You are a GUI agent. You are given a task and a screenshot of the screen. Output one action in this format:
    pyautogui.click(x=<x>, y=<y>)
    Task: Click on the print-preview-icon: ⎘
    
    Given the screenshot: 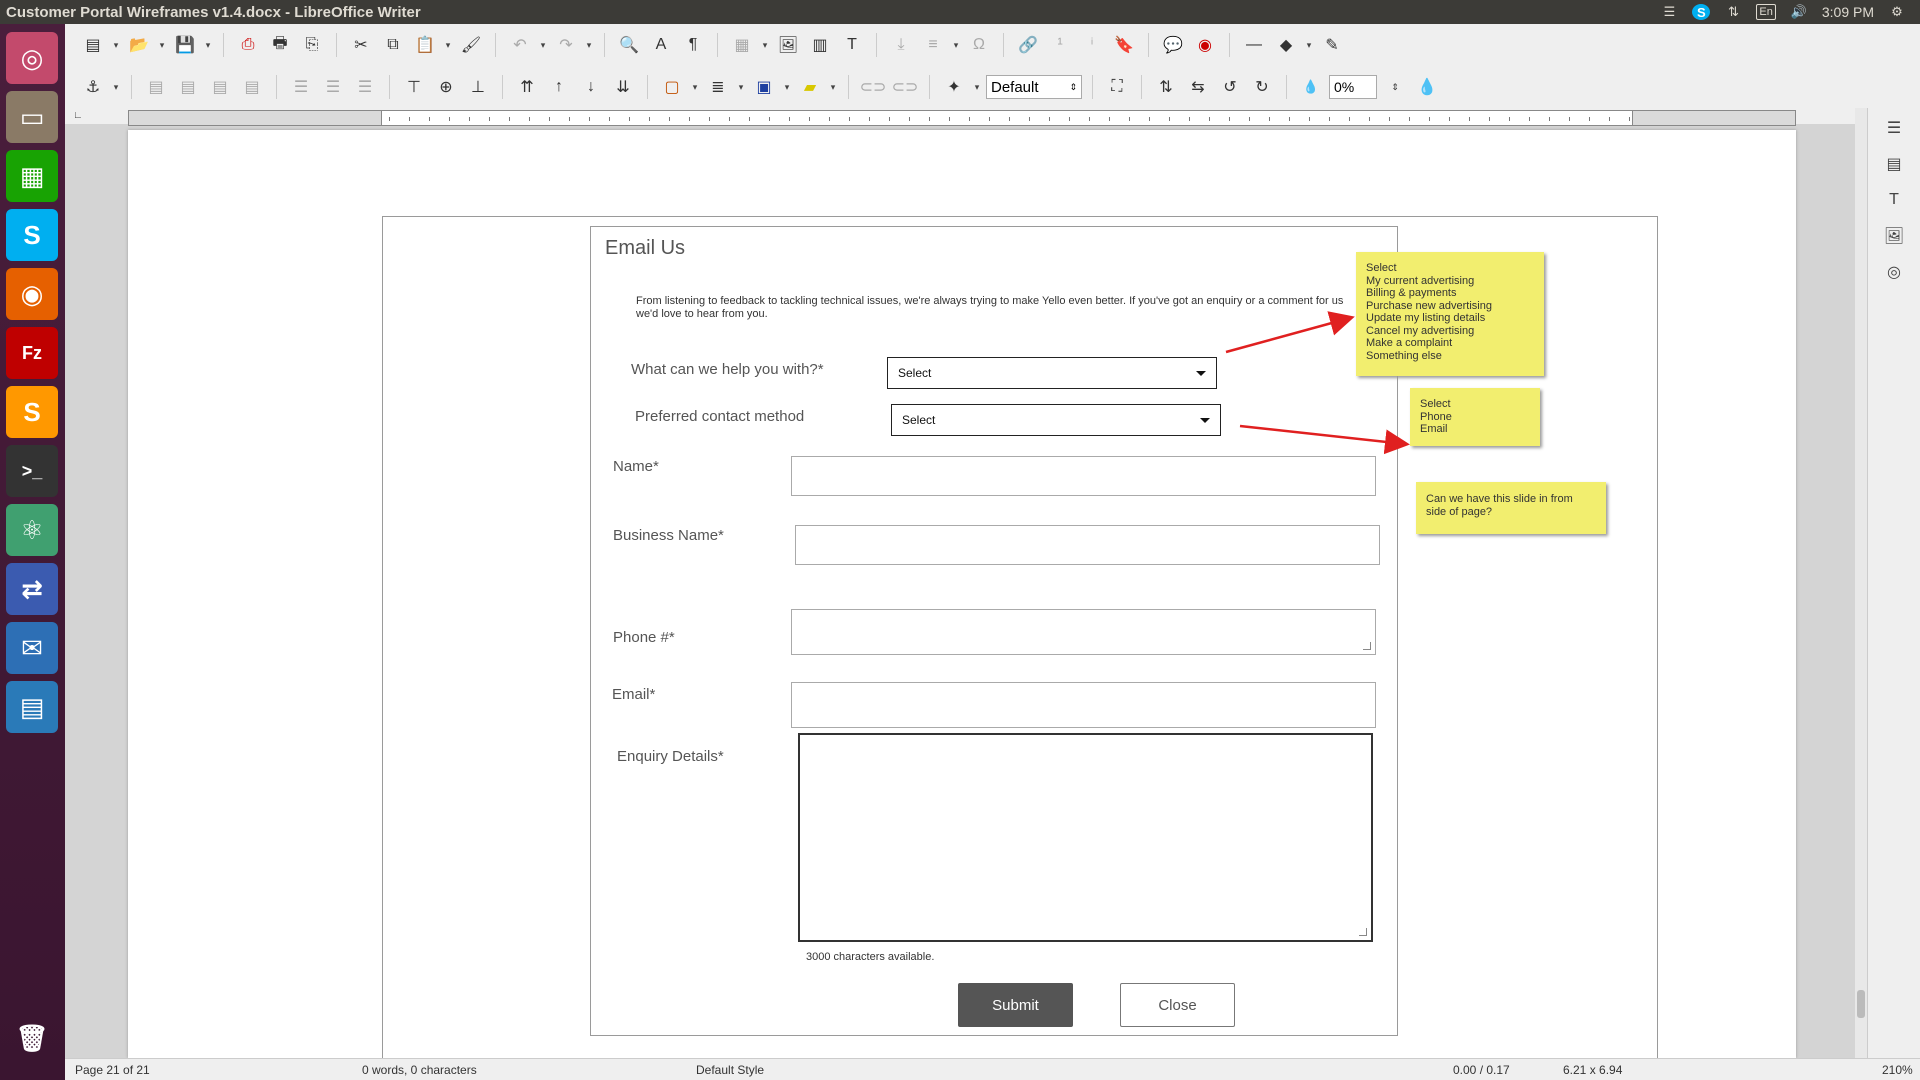 What is the action you would take?
    pyautogui.click(x=312, y=45)
    